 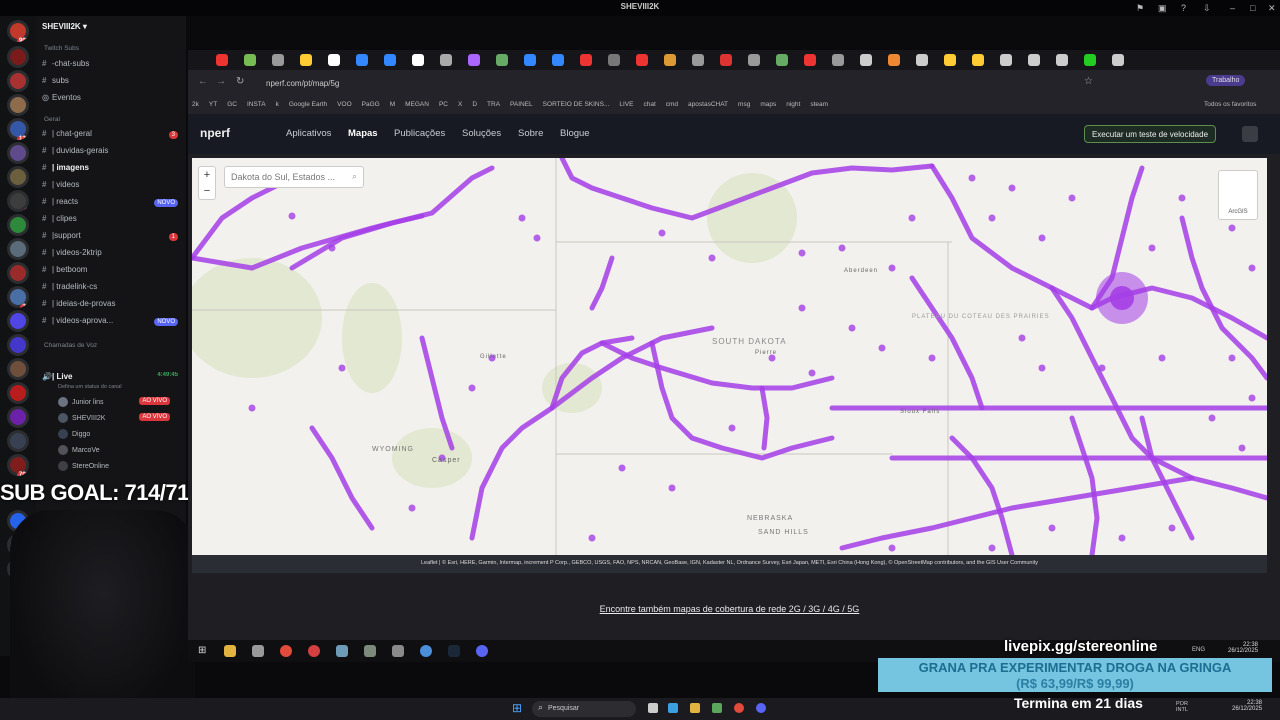 I want to click on map-search-input: Dakota do Sul, Estados ... ⌕, so click(x=294, y=177).